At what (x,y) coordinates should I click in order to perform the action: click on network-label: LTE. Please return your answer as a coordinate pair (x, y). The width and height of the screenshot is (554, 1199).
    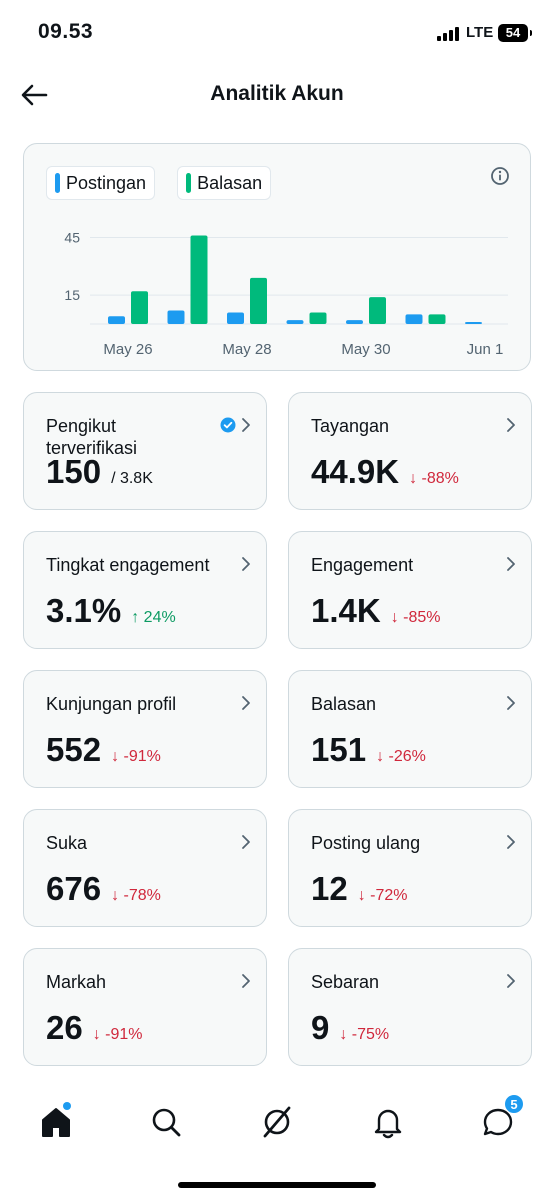
    Looking at the image, I should click on (480, 32).